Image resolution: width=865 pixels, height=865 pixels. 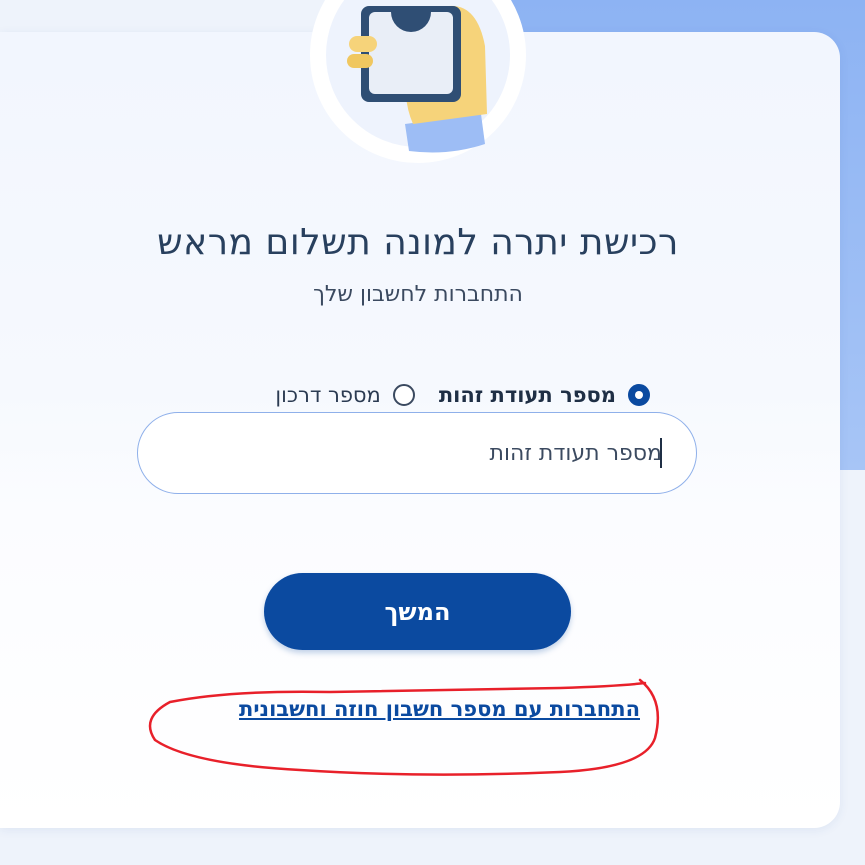 I want to click on text-caret, so click(x=661, y=453).